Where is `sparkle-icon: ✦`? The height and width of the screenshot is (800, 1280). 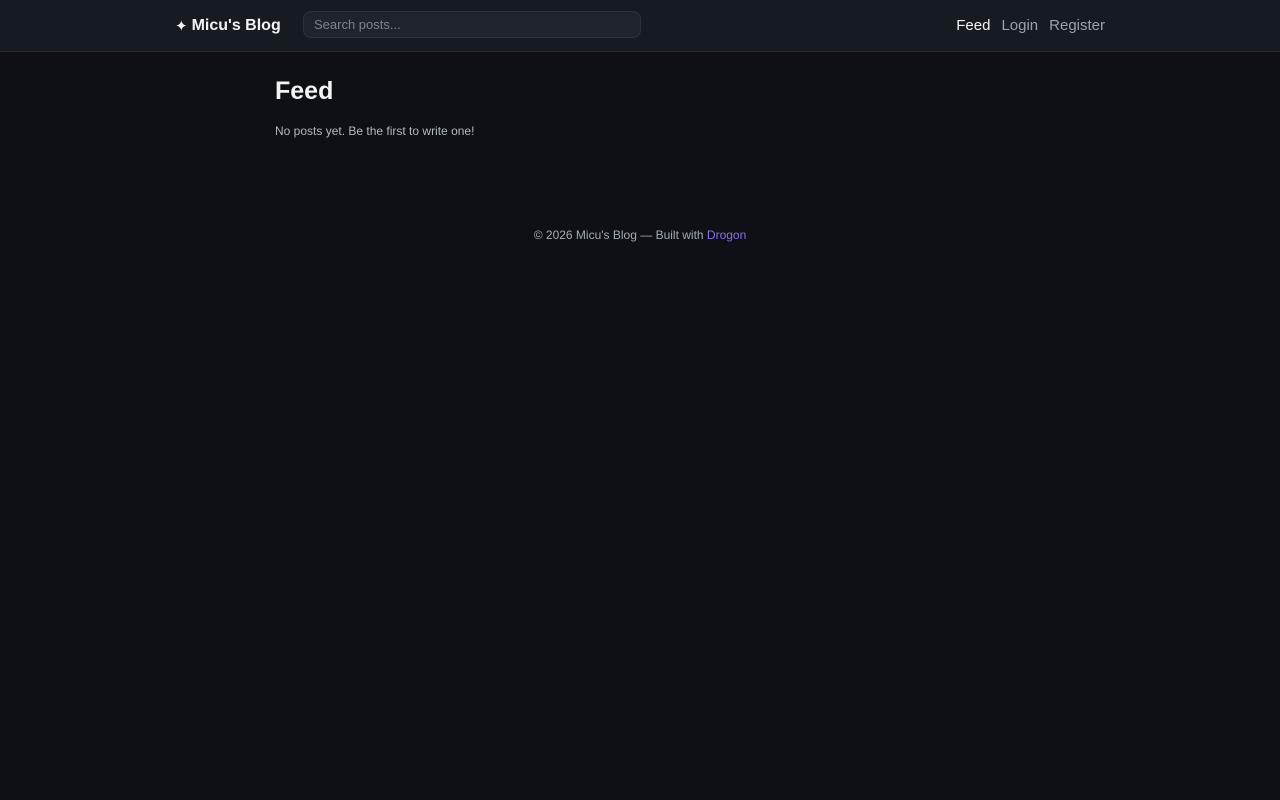 sparkle-icon: ✦ is located at coordinates (181, 26).